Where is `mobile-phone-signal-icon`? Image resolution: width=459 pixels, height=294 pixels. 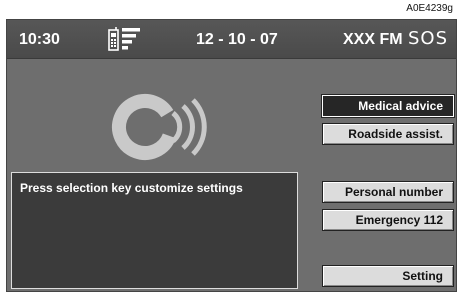 mobile-phone-signal-icon is located at coordinates (124, 39).